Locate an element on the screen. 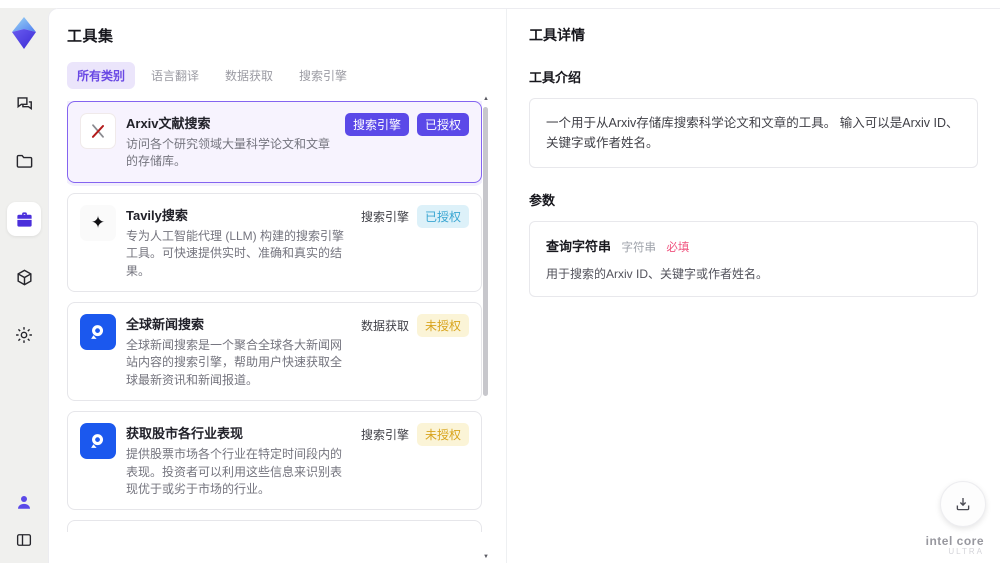 This screenshot has width=1000, height=563. chat-icon is located at coordinates (24, 103).